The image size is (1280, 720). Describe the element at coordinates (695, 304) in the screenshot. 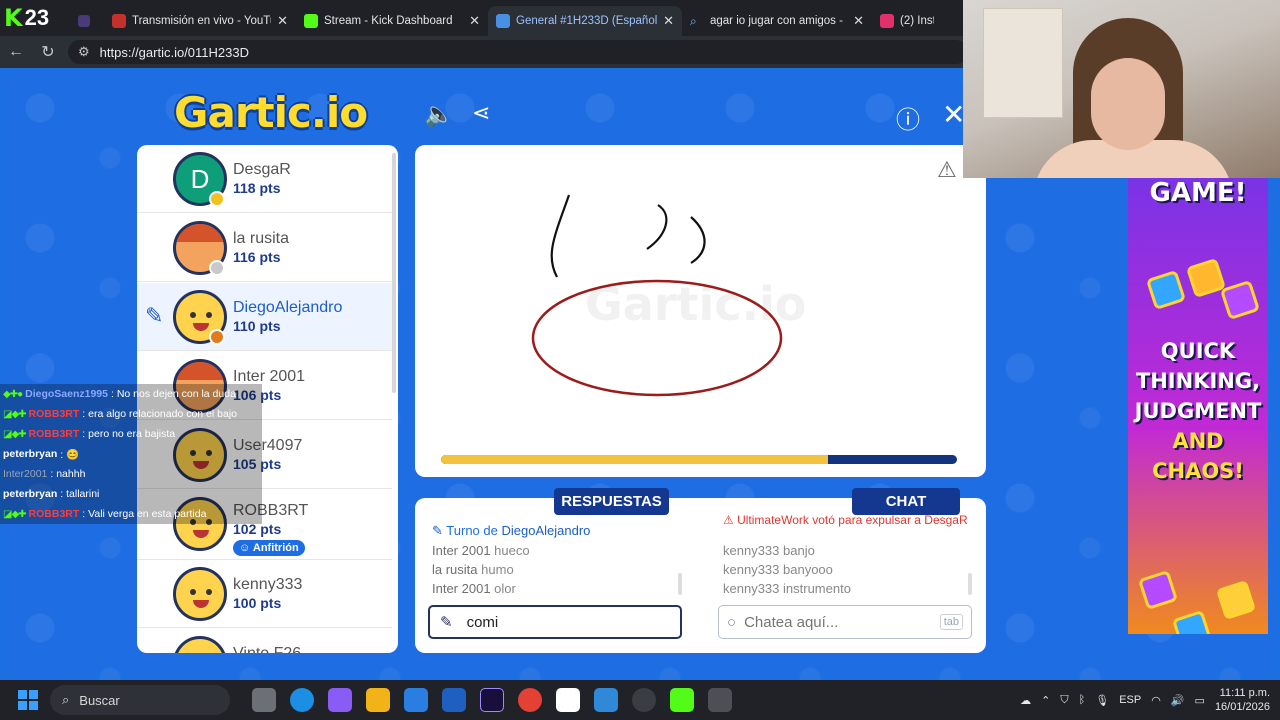

I see `canvas-watermark: Gartic.io` at that location.